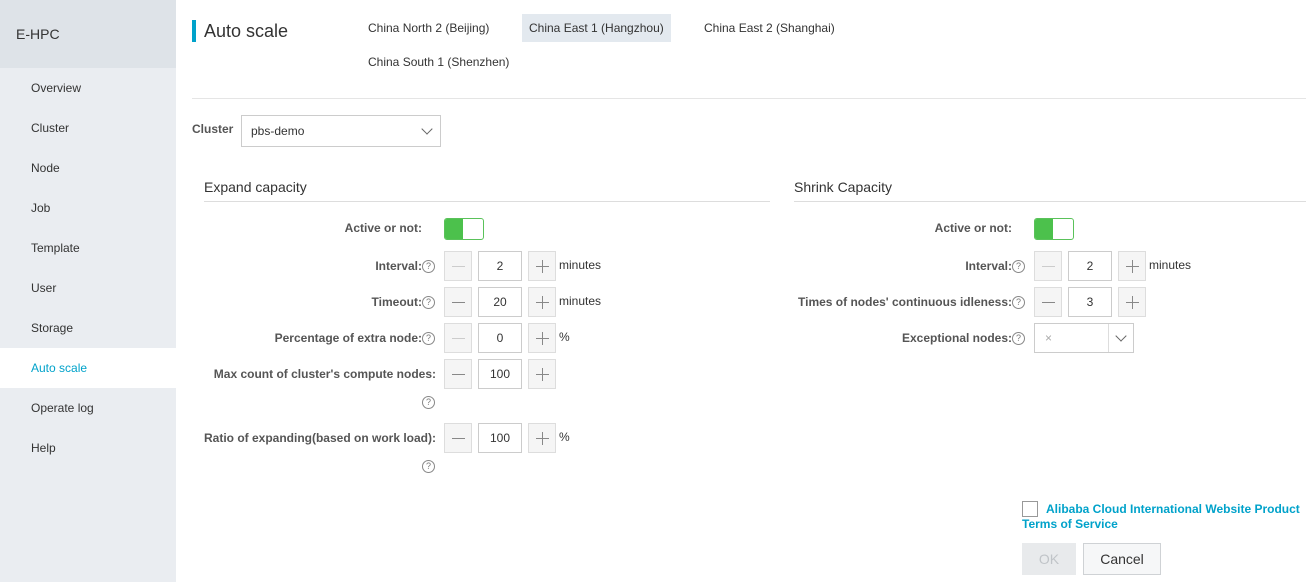 The image size is (1307, 582). What do you see at coordinates (383, 228) in the screenshot?
I see `expand-active-label: Active or not:` at bounding box center [383, 228].